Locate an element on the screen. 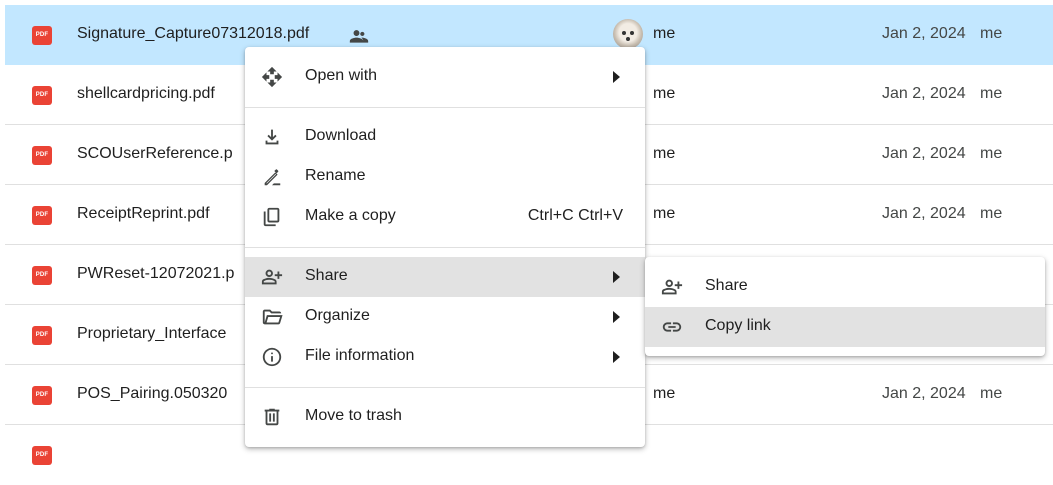 The image size is (1053, 485). share-submenu: Share Copy link is located at coordinates (845, 306).